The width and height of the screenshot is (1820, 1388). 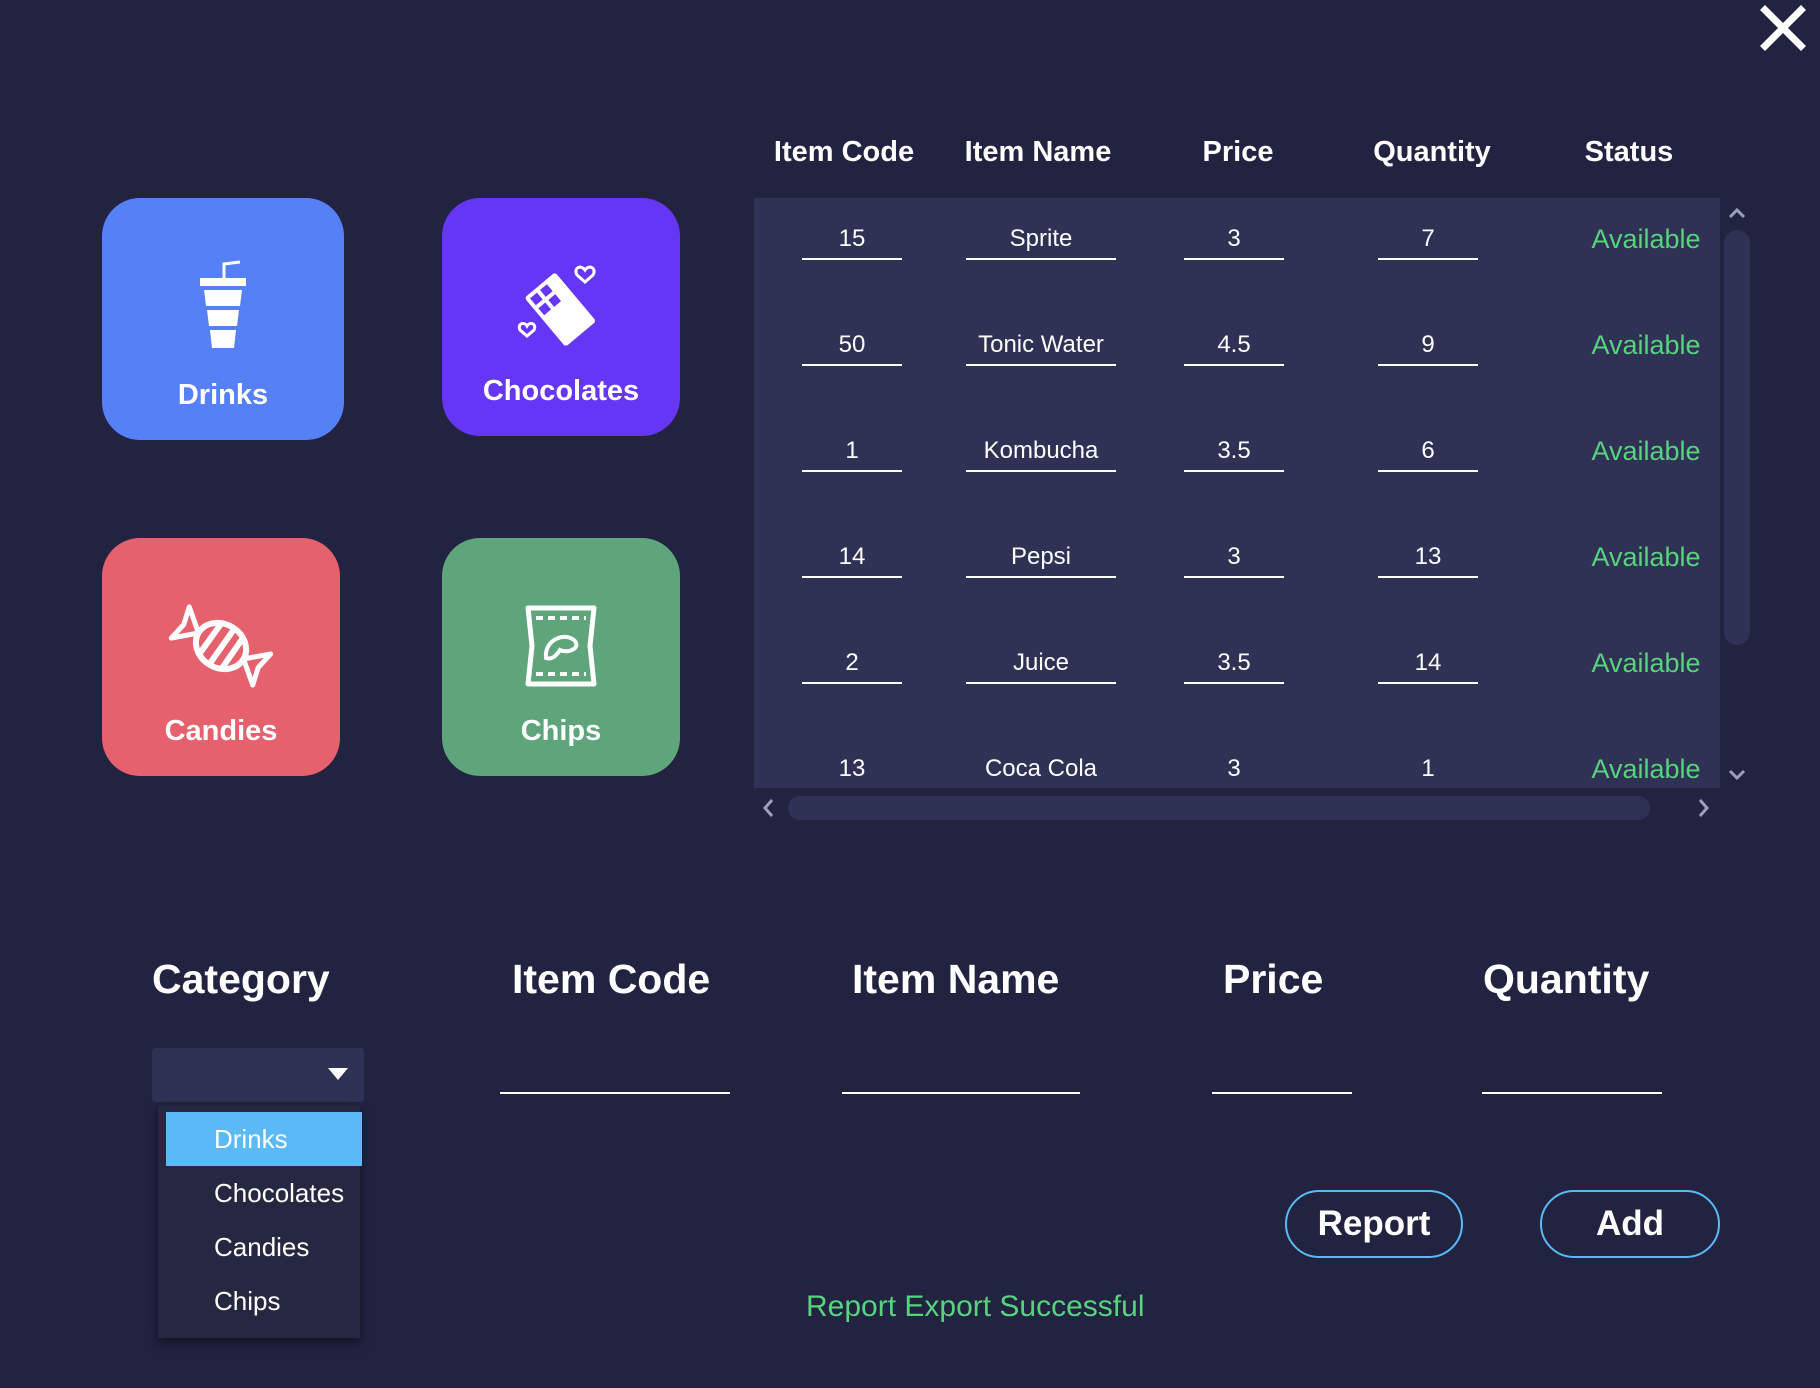 I want to click on cup-icon, so click(x=223, y=310).